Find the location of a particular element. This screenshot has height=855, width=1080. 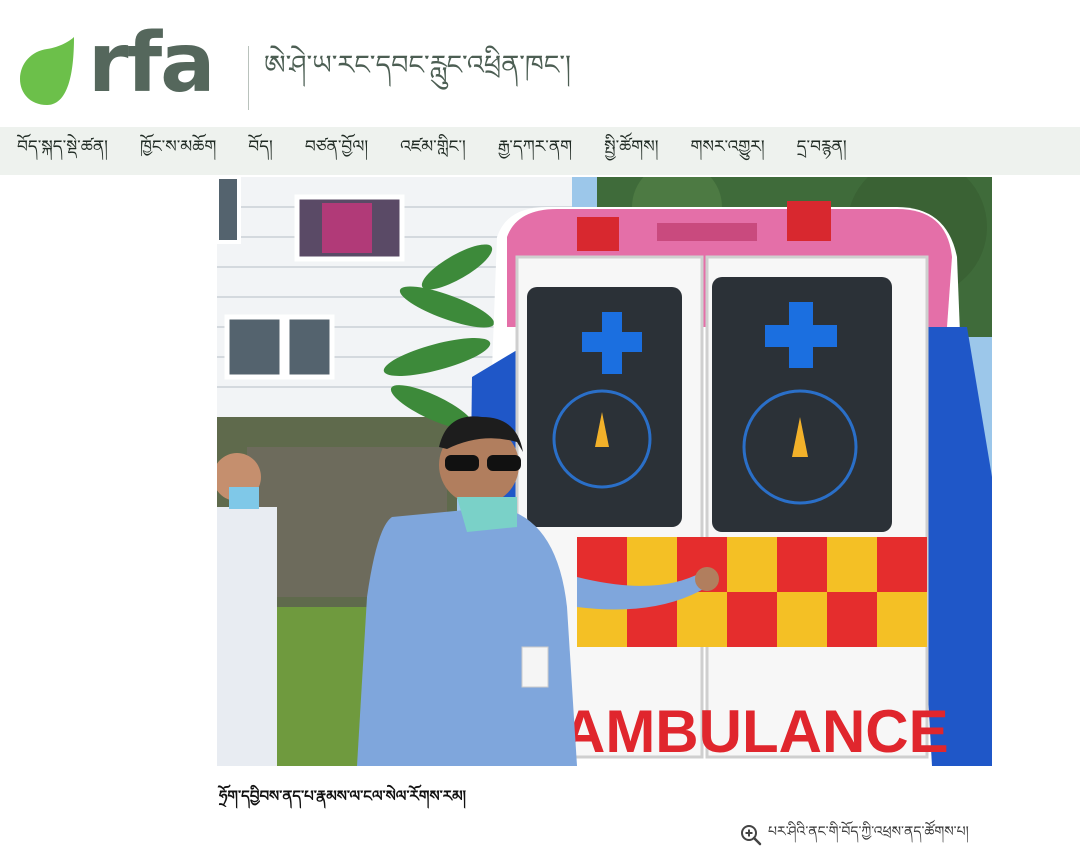

photo-caption: ཧྲོག་དབྱིབས་ནད་པ་རྣམས་ལ་ངལ་སེལ་རོགས་རམ། is located at coordinates (342, 796).